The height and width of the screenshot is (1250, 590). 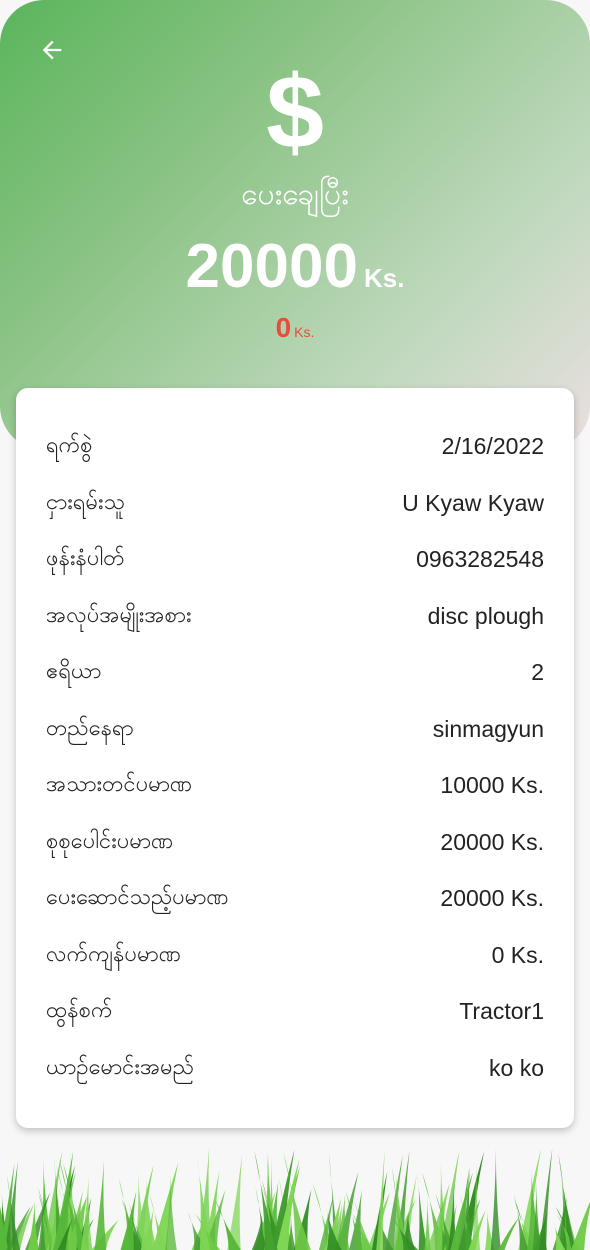 I want to click on payment-status: ပေးချေပြီး, so click(x=295, y=194).